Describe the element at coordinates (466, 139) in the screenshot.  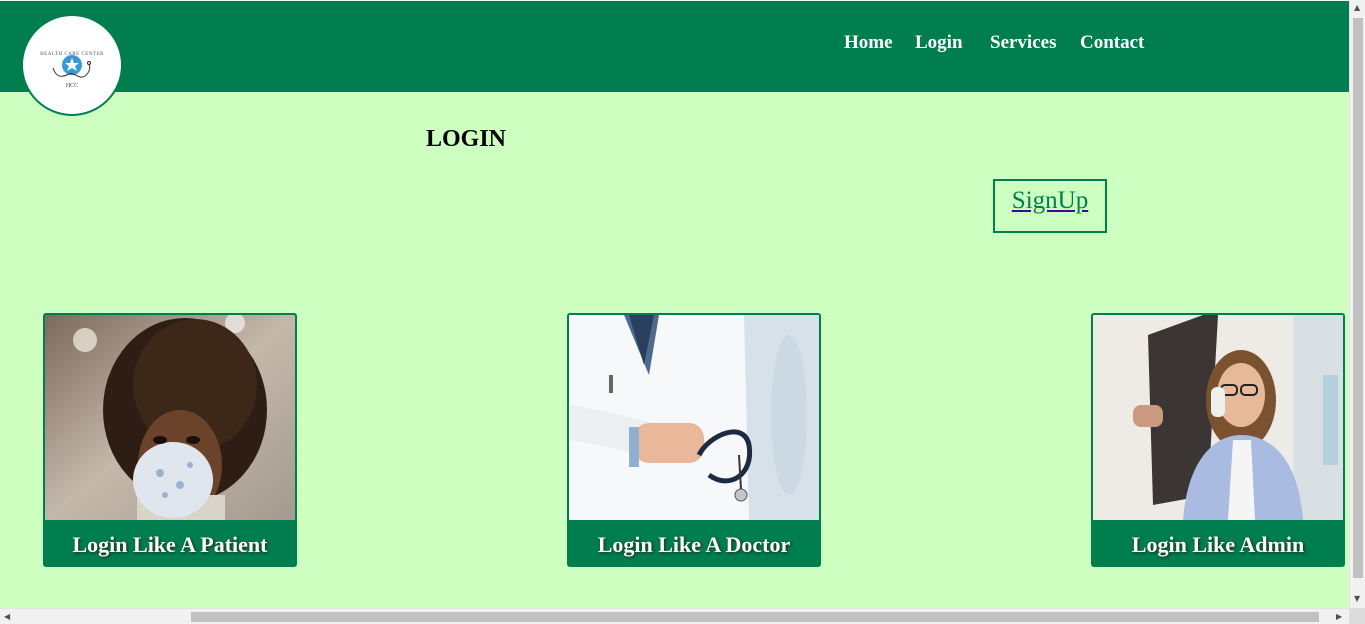
I see `page-title: LOGIN` at that location.